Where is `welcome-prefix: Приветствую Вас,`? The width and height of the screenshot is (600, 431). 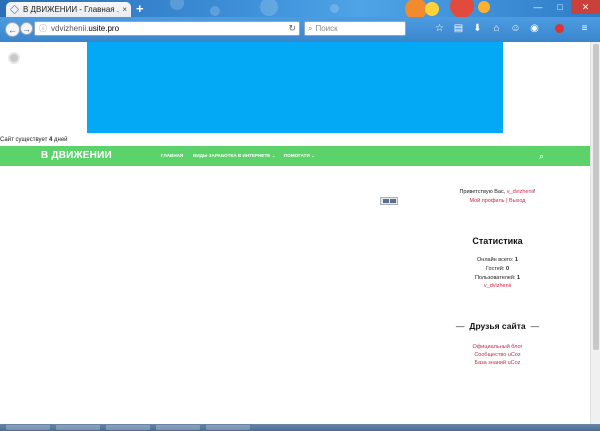 welcome-prefix: Приветствую Вас, is located at coordinates (483, 192).